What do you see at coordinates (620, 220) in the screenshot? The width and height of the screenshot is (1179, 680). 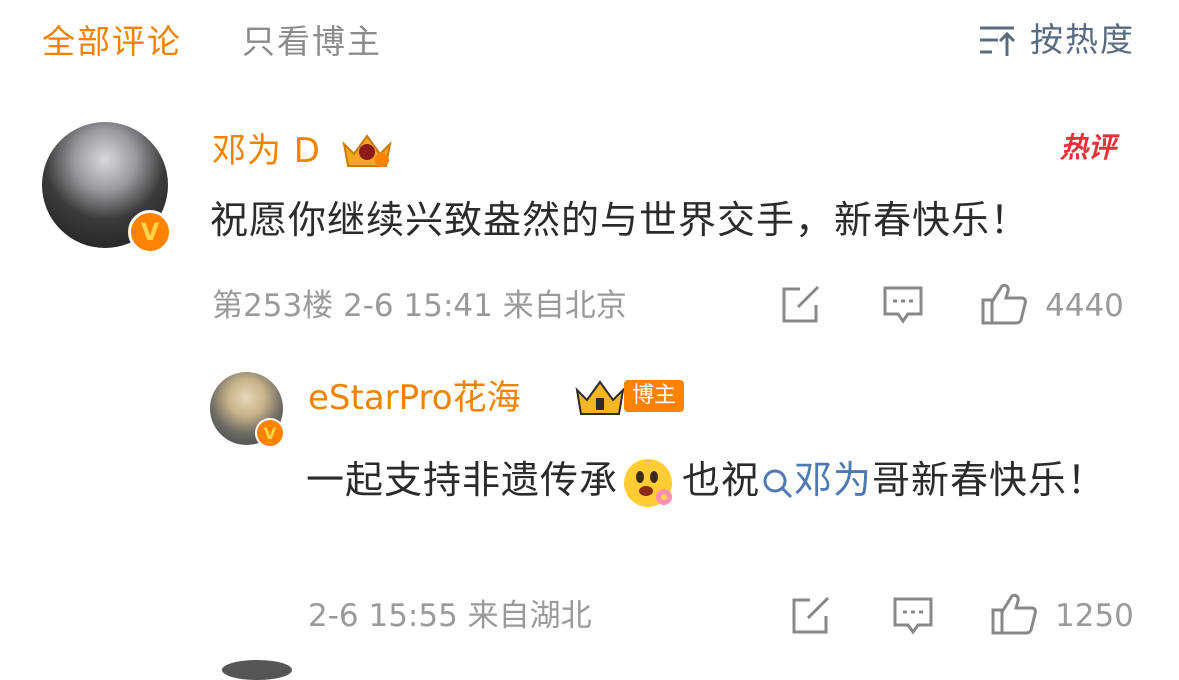 I see `comment-text: 祝愿你继续兴致盎然的与世界交手，新春快乐！` at bounding box center [620, 220].